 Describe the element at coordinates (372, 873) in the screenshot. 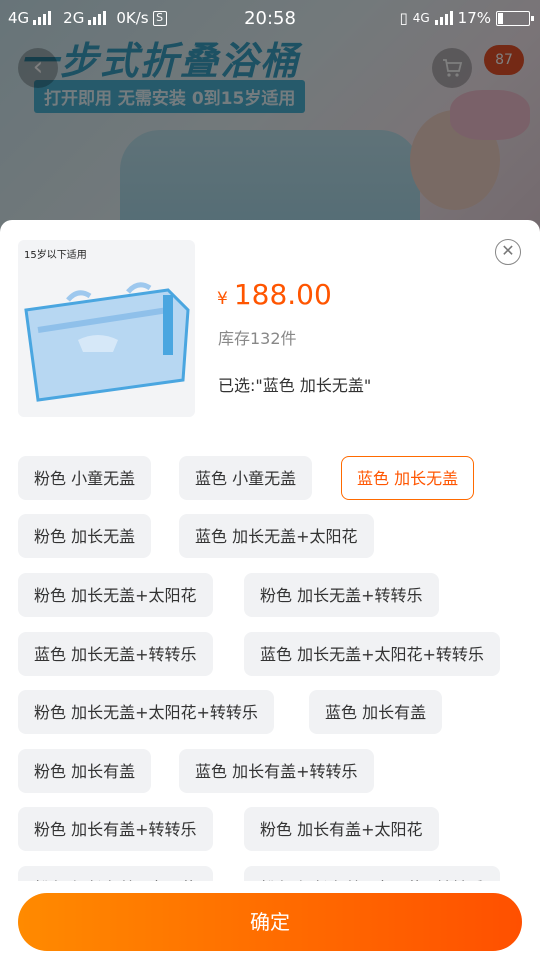

I see `variant-option: 粉色 加长有盖+太阳花+转转乐` at that location.